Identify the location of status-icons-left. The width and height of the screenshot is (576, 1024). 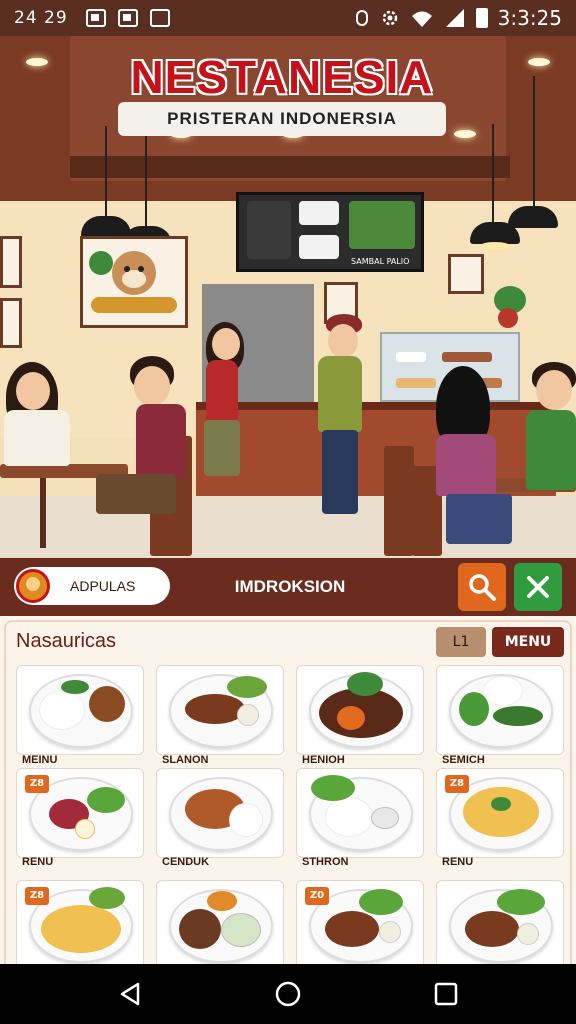
(127, 18).